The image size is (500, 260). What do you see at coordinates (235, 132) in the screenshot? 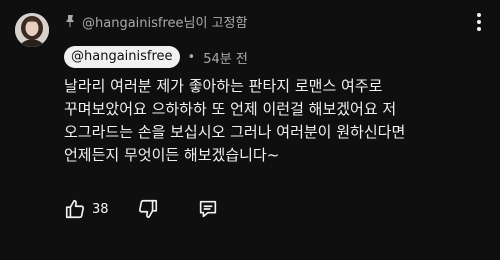
I see `comment-line: 오그라드는 손을 보십시오 그러나 여러분이 원하신다면` at bounding box center [235, 132].